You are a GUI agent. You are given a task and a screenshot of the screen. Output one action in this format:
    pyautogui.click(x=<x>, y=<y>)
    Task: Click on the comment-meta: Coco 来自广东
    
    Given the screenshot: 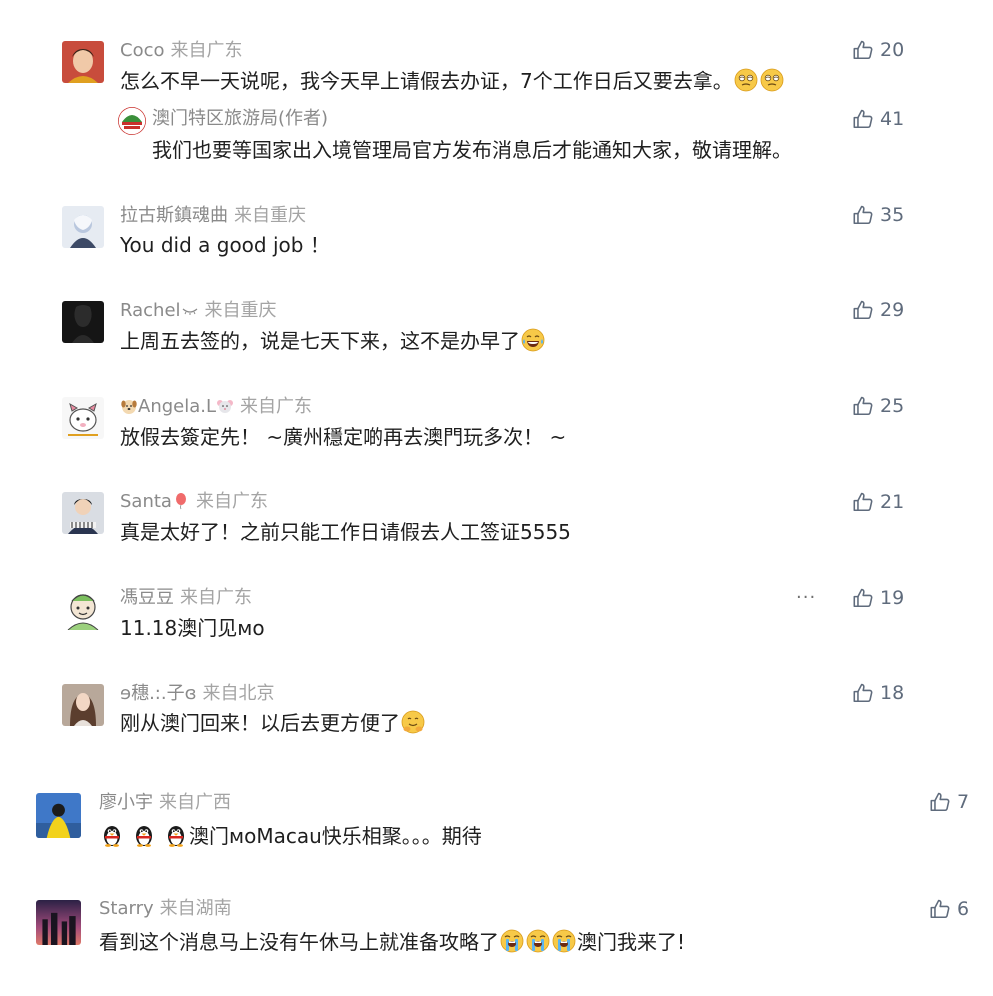 What is the action you would take?
    pyautogui.click(x=181, y=51)
    